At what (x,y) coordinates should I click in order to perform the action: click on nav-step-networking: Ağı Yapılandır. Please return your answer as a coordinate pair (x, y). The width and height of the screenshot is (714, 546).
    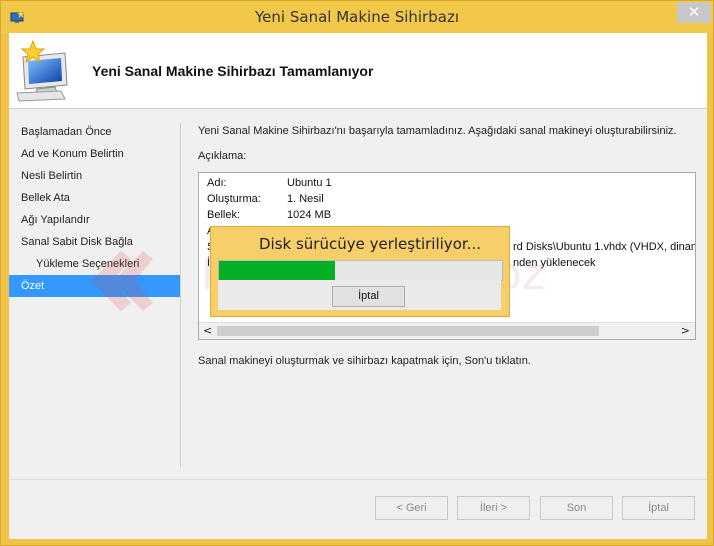
    Looking at the image, I should click on (95, 220).